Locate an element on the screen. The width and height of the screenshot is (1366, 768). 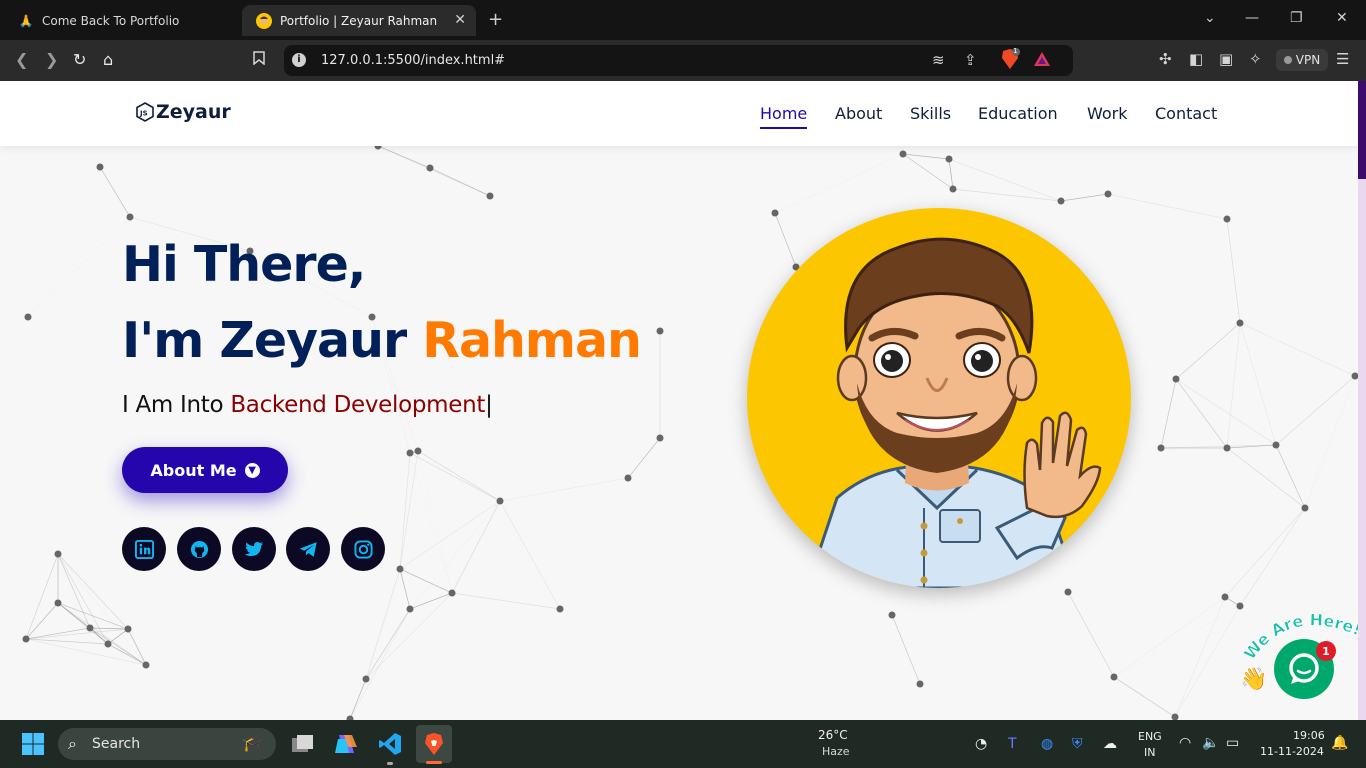
scrollbar-thumb is located at coordinates (1362, 130).